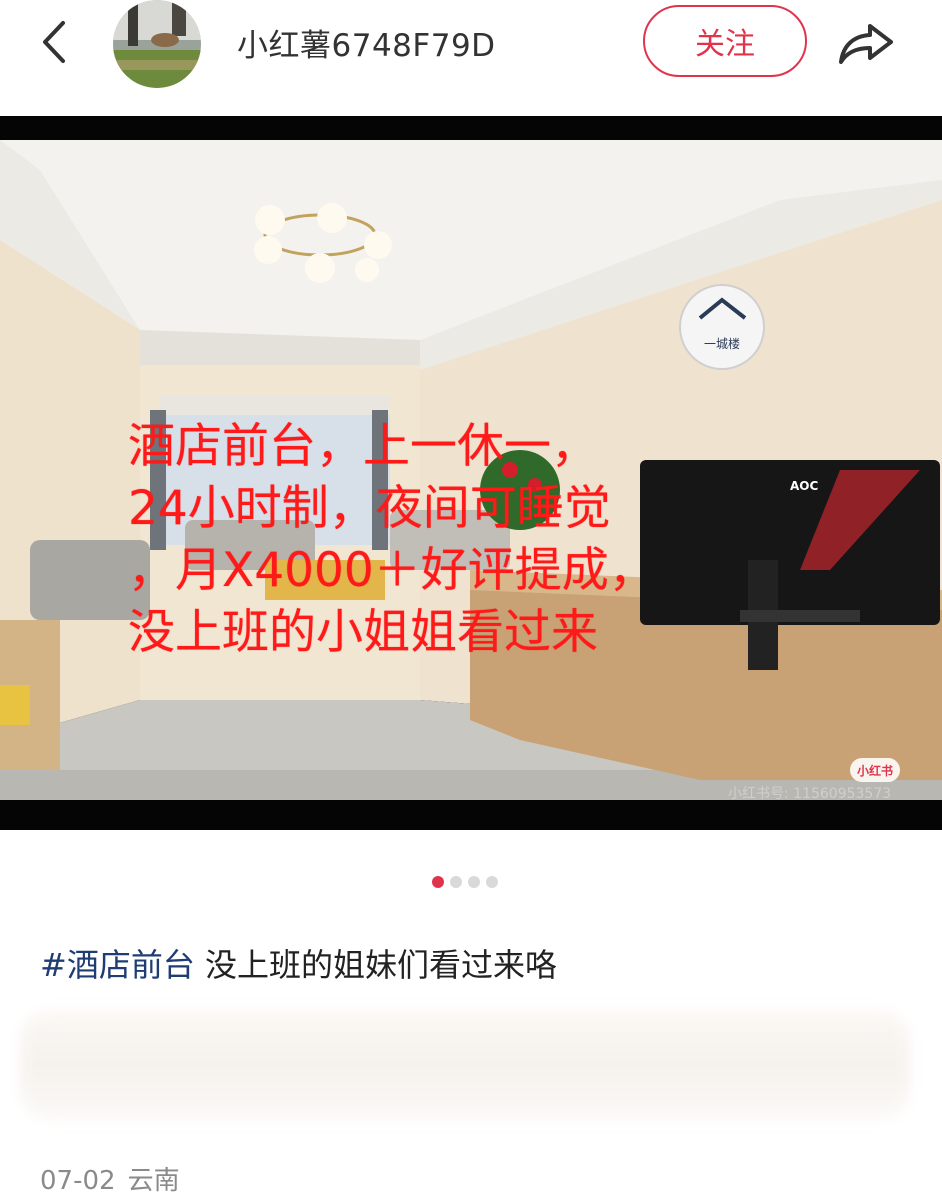  I want to click on carousel-pagination, so click(465, 882).